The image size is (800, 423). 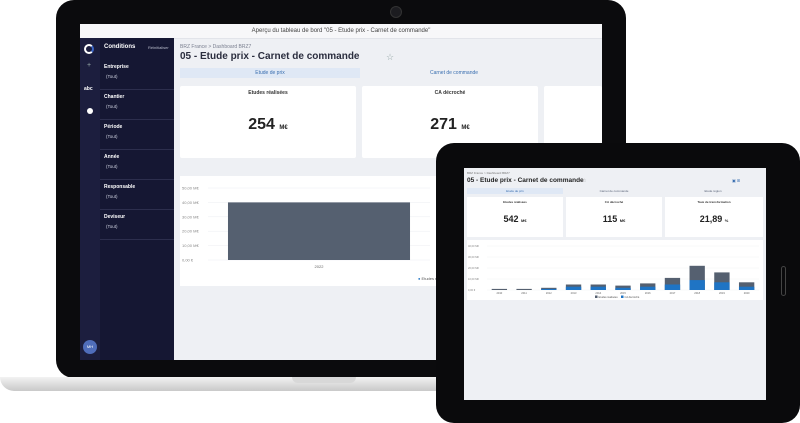 I want to click on conditions-header: Conditions Réinitialiser, so click(x=137, y=48).